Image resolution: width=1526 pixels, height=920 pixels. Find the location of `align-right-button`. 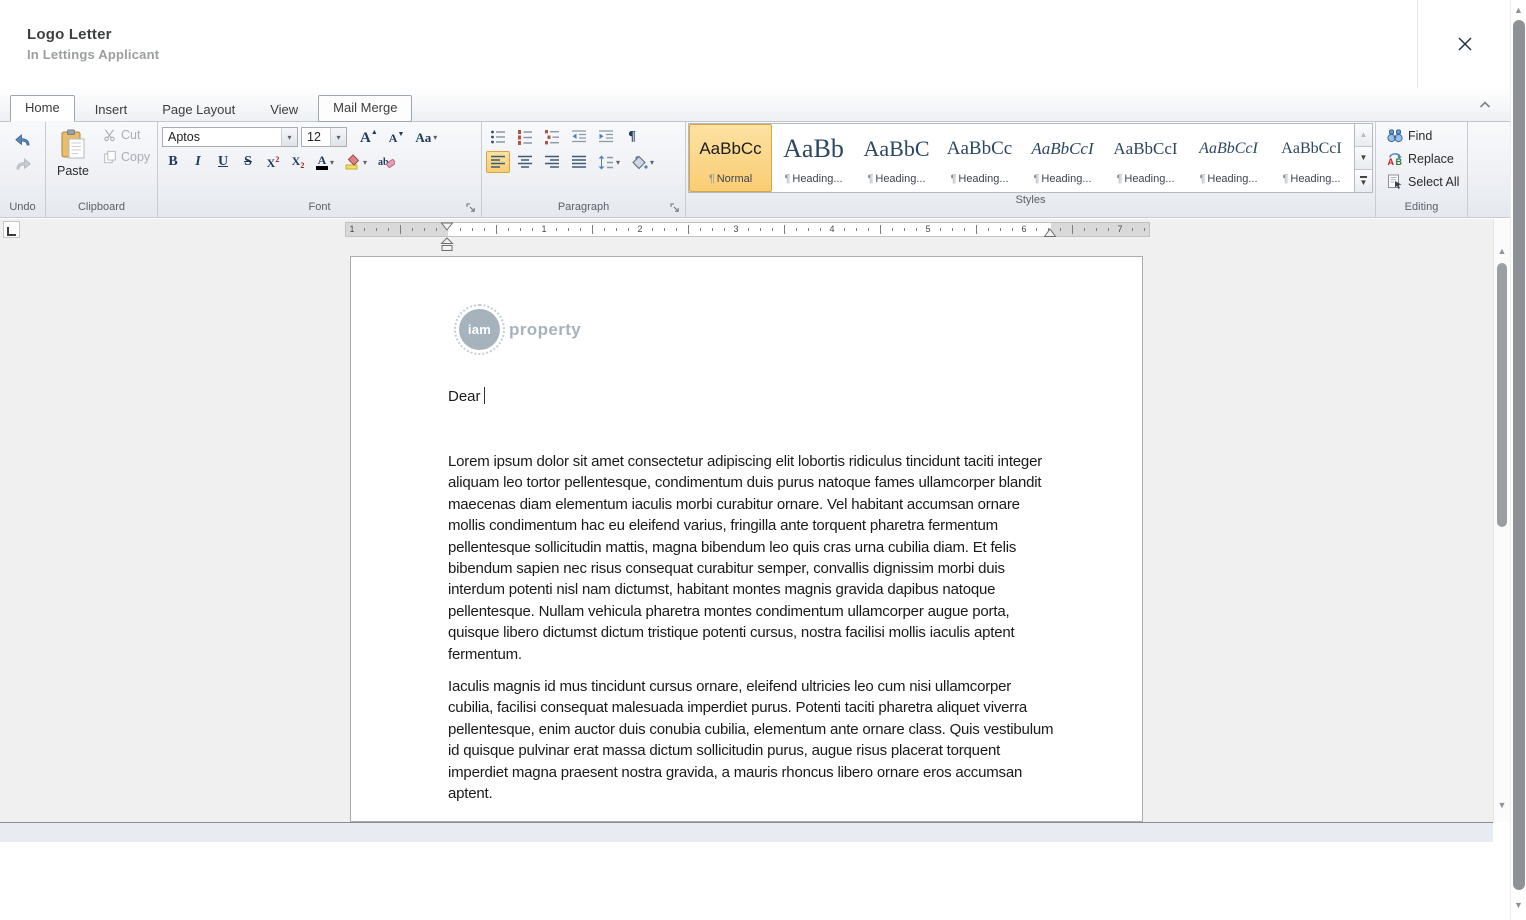

align-right-button is located at coordinates (552, 162).